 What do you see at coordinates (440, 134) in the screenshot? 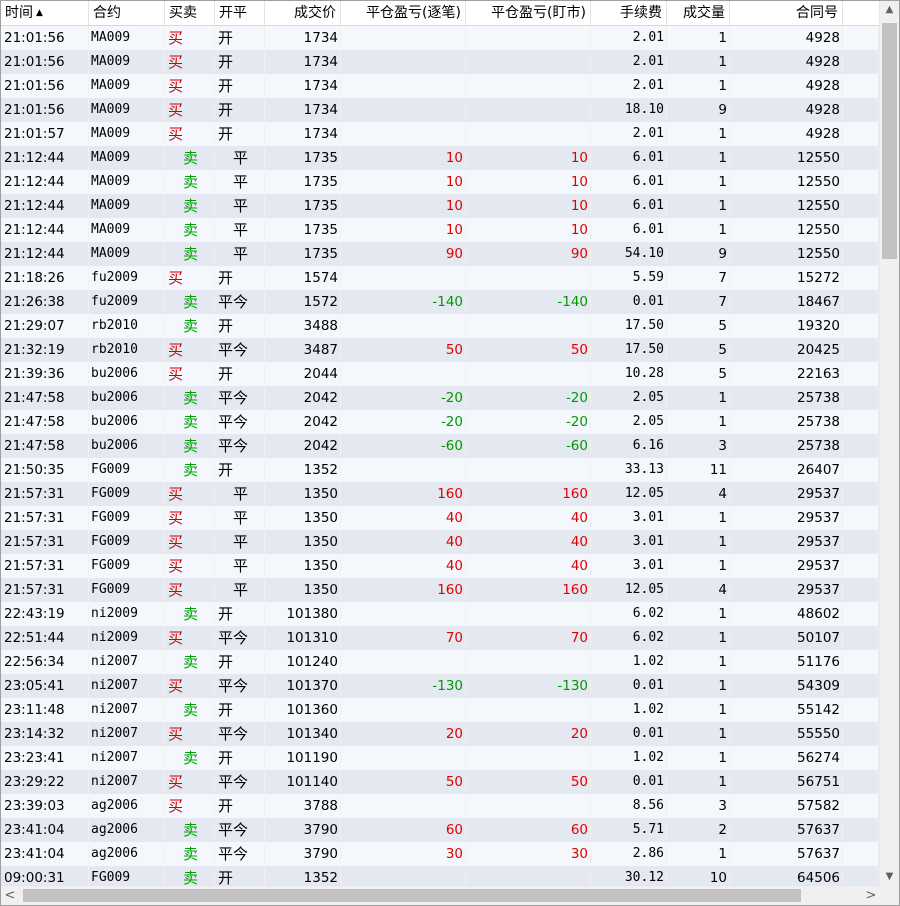
I see `table-row: 21:01:57 MA009 买开 1734 2.01 1 4928` at bounding box center [440, 134].